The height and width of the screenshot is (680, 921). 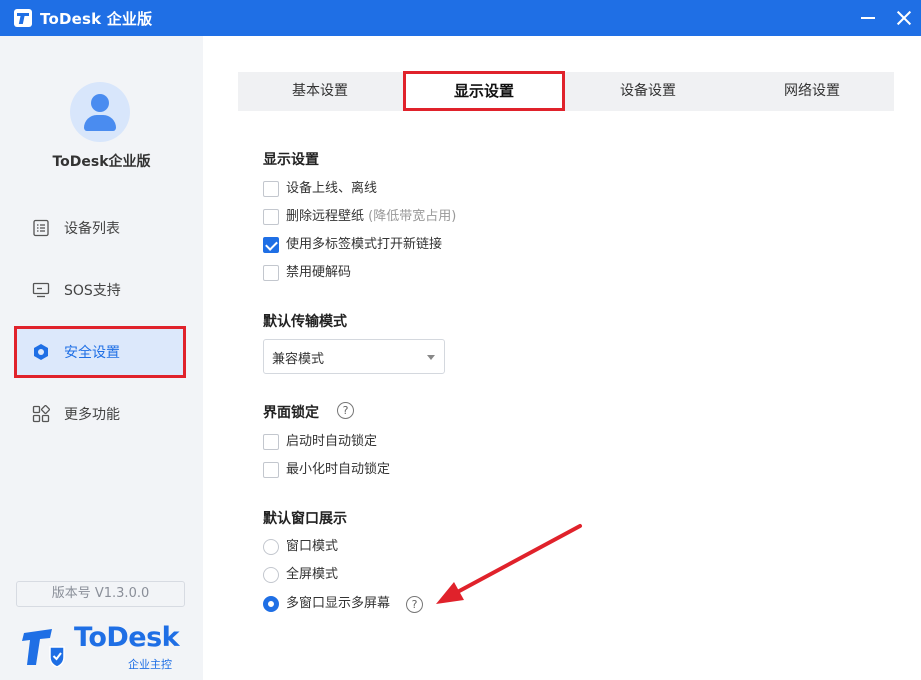 I want to click on option-label: 窗口模式, so click(x=312, y=546).